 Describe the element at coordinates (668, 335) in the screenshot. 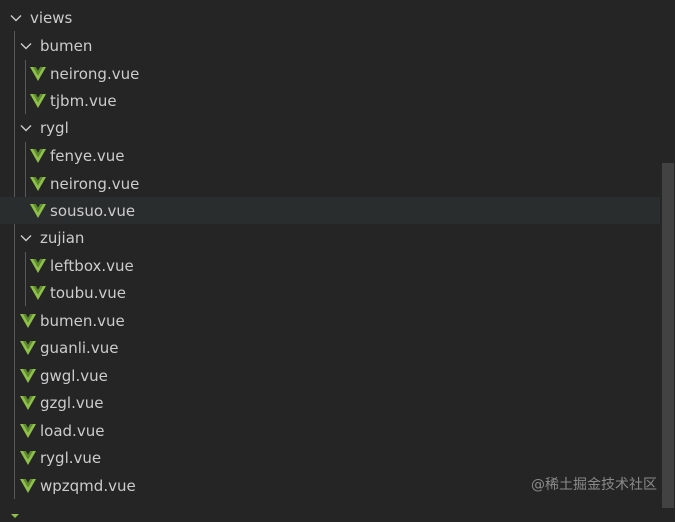

I see `scrollbar-thumb` at that location.